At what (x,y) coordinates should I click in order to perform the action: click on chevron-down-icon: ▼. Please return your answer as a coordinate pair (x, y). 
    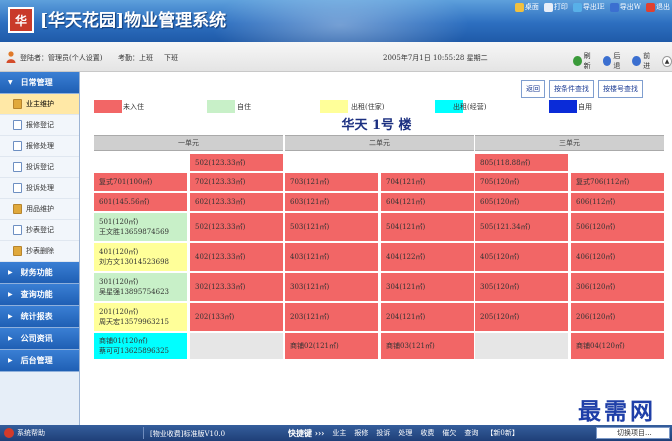
    Looking at the image, I should click on (10, 82).